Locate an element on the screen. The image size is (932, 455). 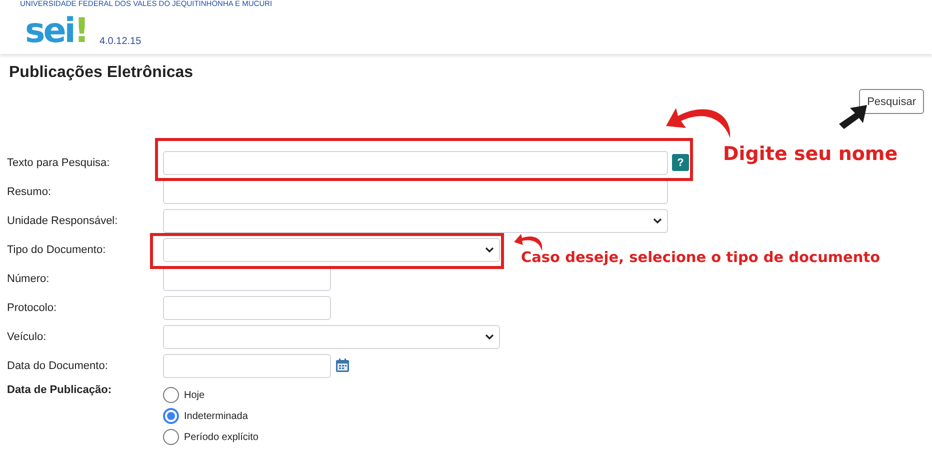
field-label: Veículo: is located at coordinates (27, 336).